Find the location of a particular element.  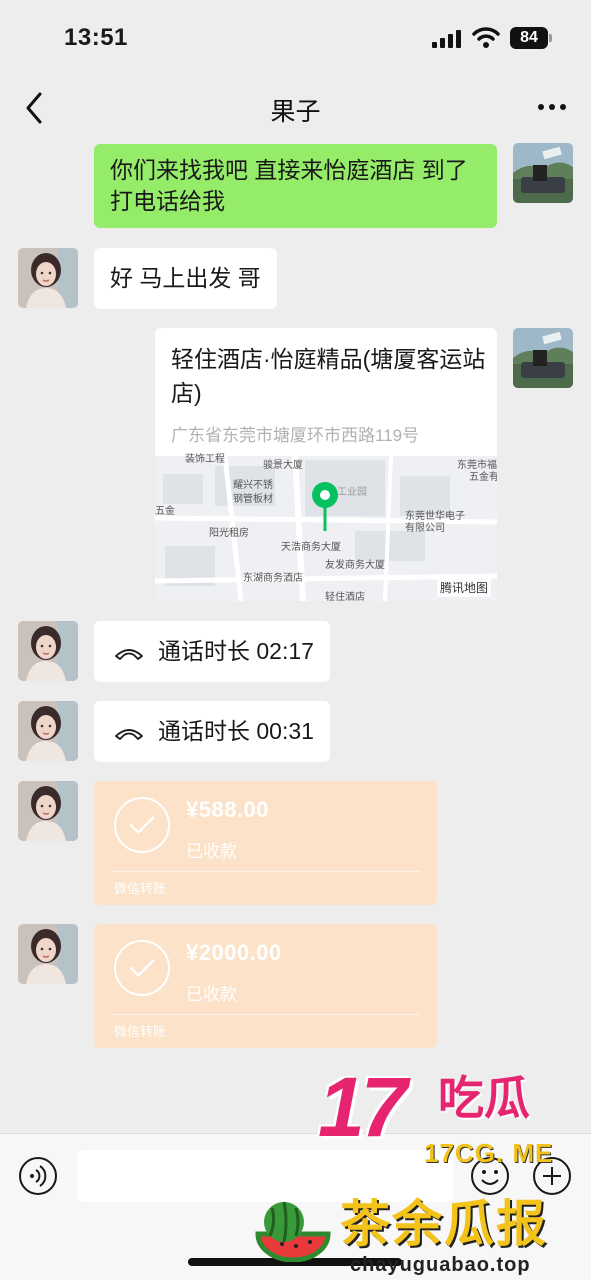

map-label: 五金有 is located at coordinates (483, 477).